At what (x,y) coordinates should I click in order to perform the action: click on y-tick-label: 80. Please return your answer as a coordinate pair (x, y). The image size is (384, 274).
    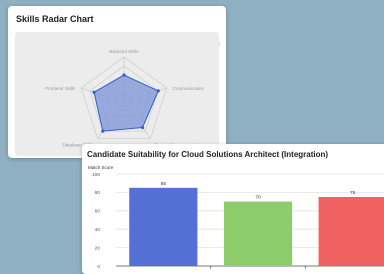
    Looking at the image, I should click on (98, 193).